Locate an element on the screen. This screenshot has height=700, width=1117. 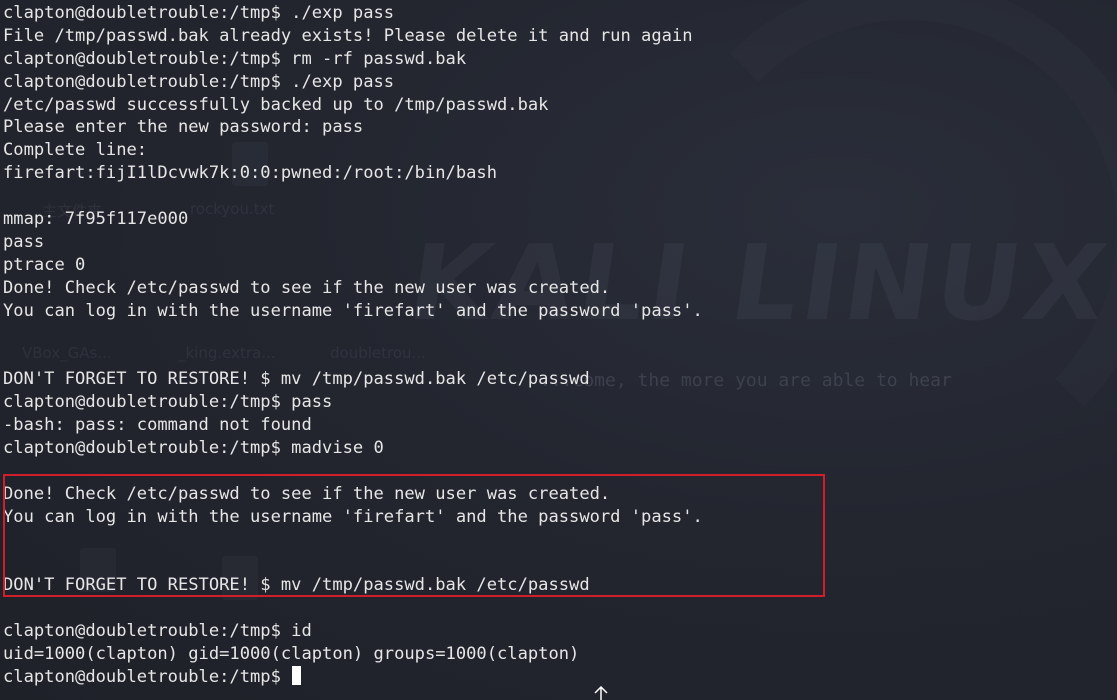
terminal-line: mmap: 7f95f117e000 is located at coordinates (96, 219).